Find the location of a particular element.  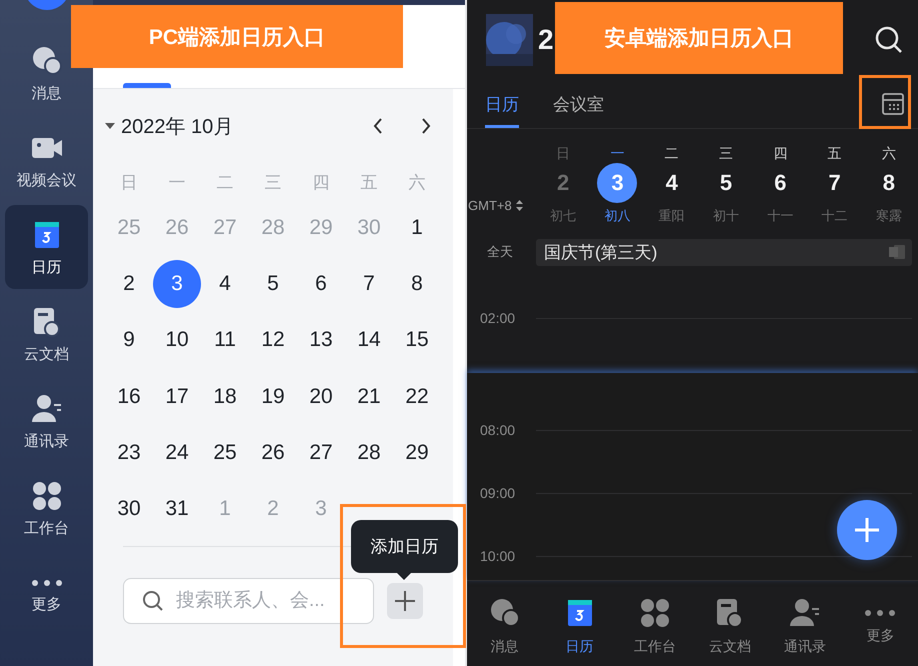

app-icon is located at coordinates (897, 252).